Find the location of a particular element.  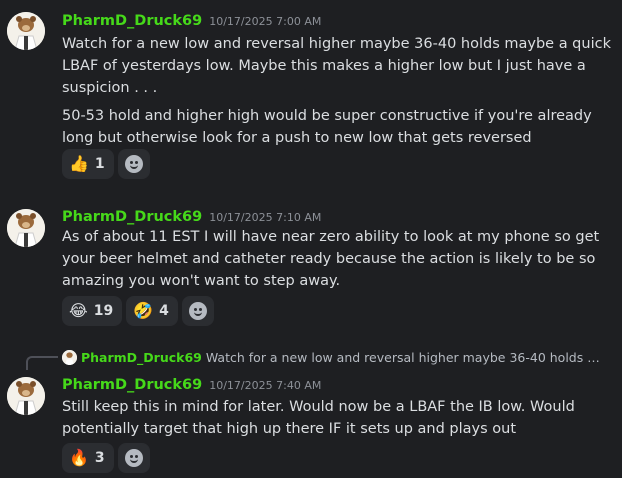

reactions-bar: 🔥 3 is located at coordinates (106, 458).